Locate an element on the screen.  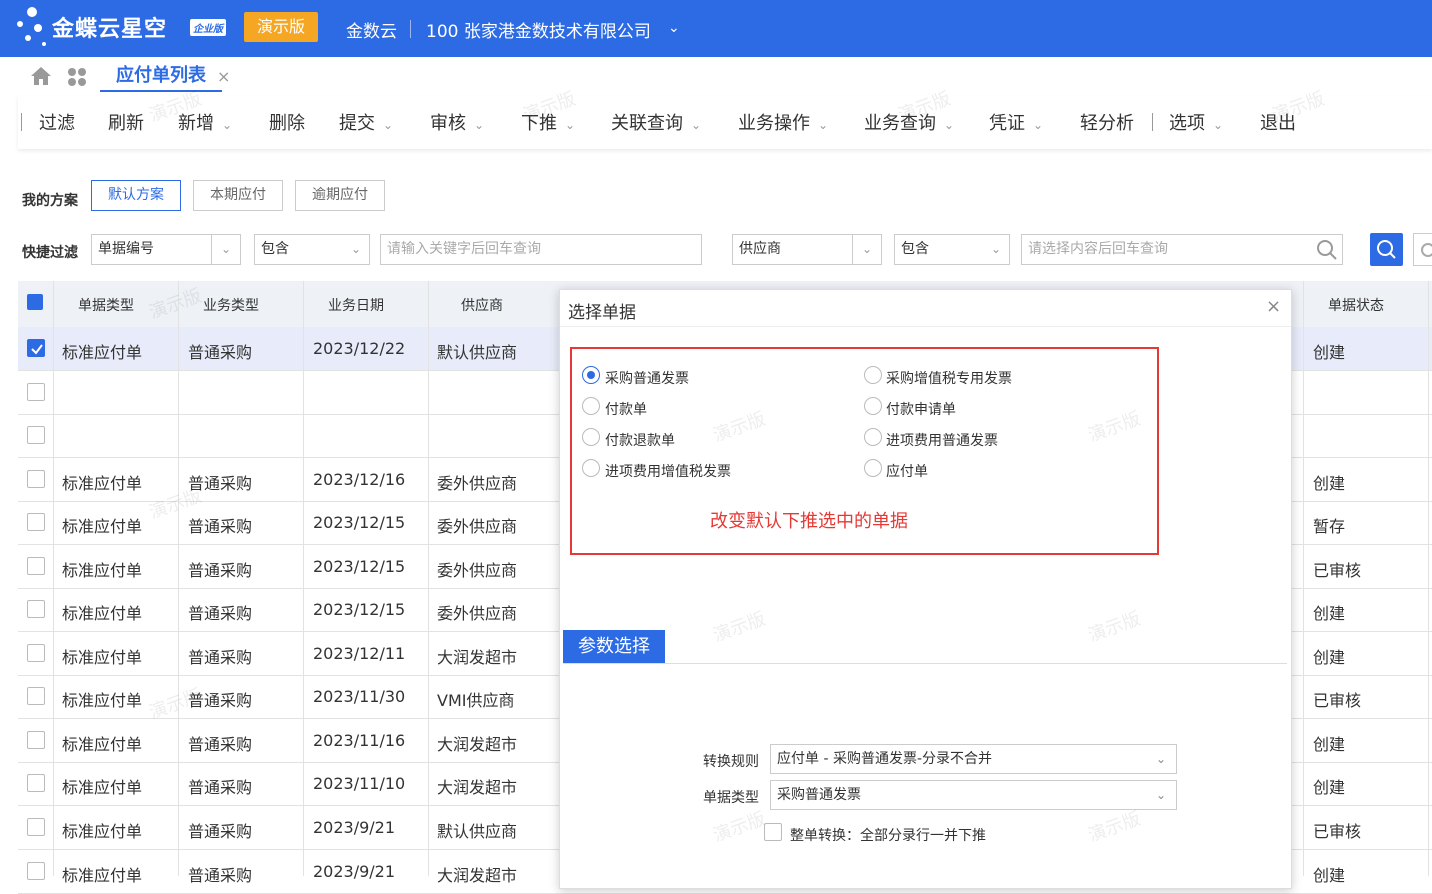
option-label: 采购增值税专用发票 is located at coordinates (949, 378).